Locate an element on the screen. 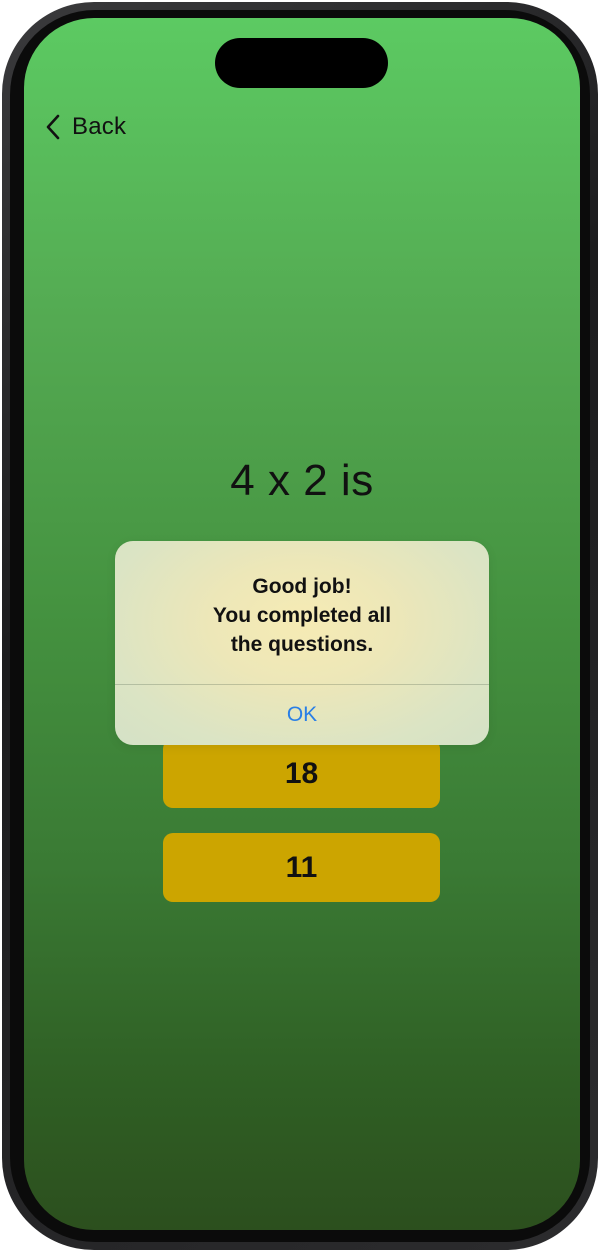 The image size is (600, 1252). alert-title-line-3: the questions. is located at coordinates (302, 644).